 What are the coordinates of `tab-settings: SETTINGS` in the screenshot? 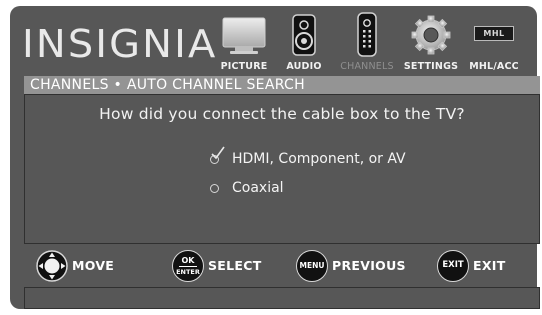 It's located at (431, 41).